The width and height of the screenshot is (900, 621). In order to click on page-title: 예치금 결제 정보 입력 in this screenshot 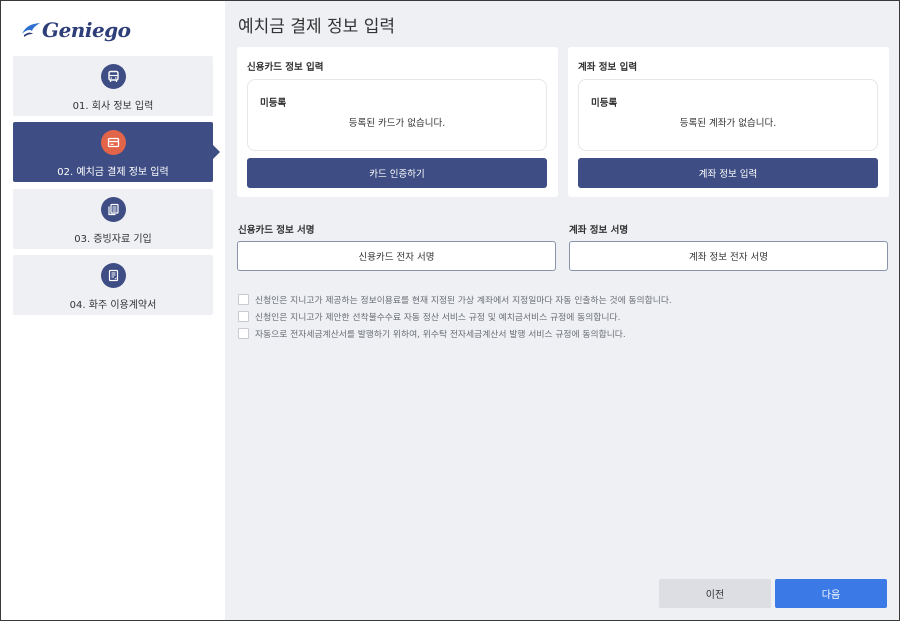, I will do `click(316, 27)`.